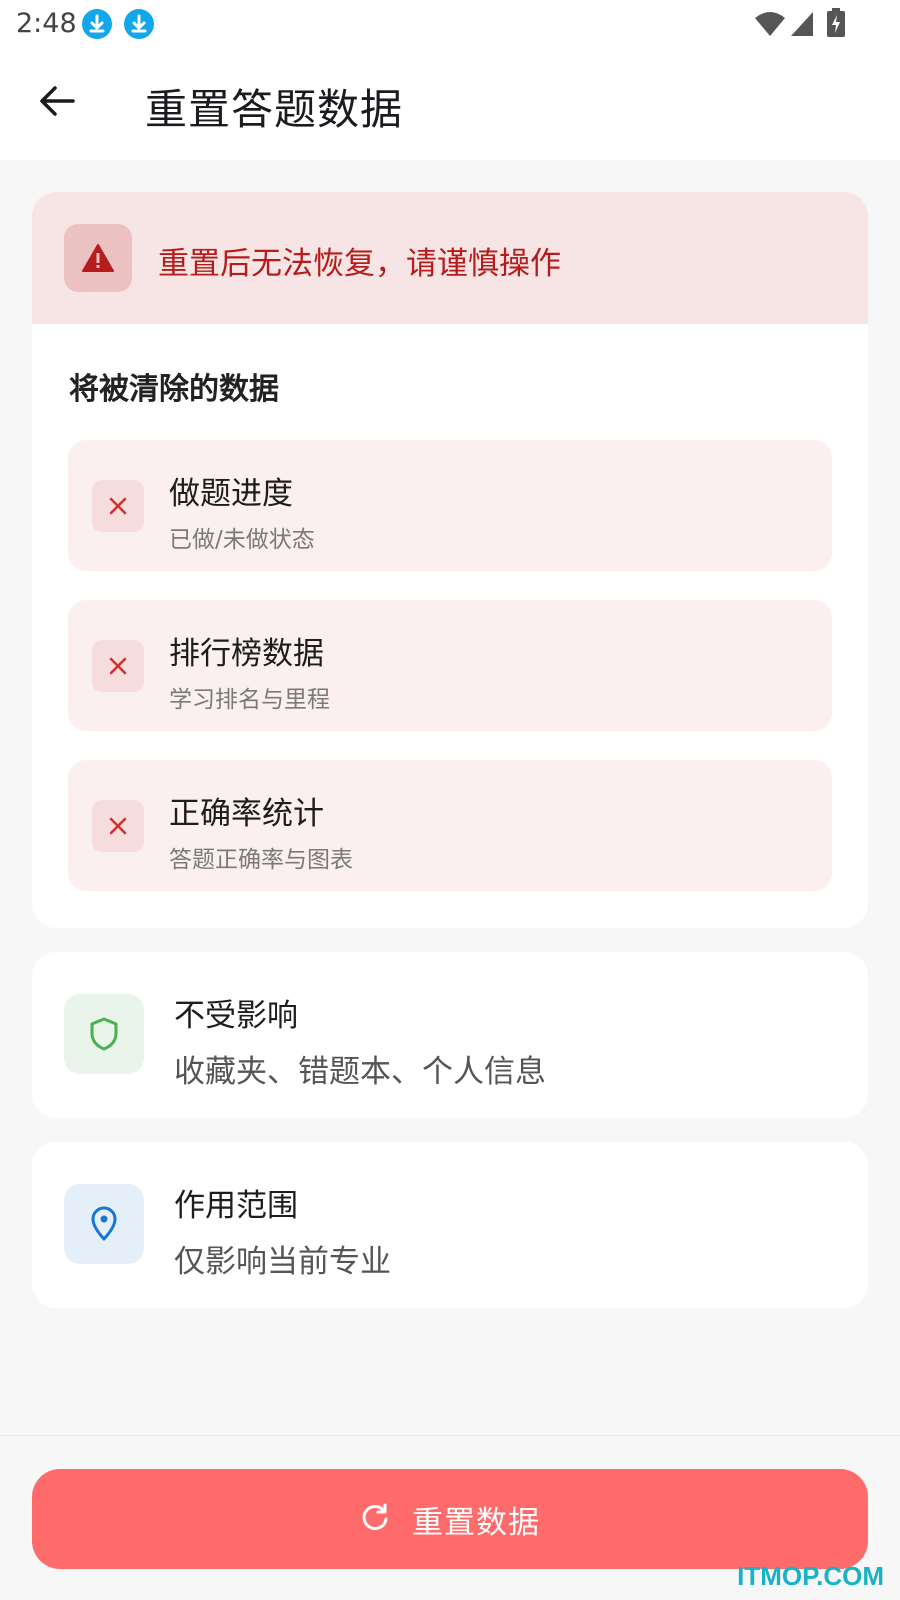 The image size is (900, 1600). What do you see at coordinates (46, 23) in the screenshot?
I see `status-time: 2:48` at bounding box center [46, 23].